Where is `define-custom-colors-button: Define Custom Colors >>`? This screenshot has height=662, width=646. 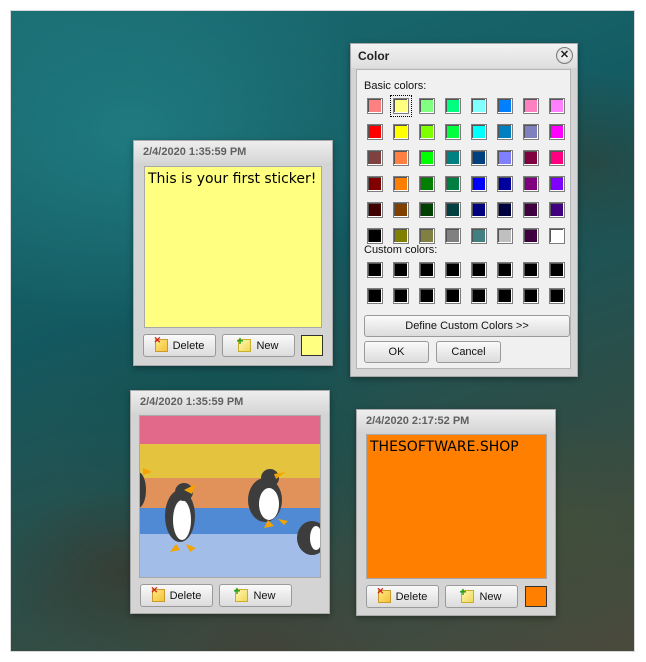 define-custom-colors-button: Define Custom Colors >> is located at coordinates (467, 326).